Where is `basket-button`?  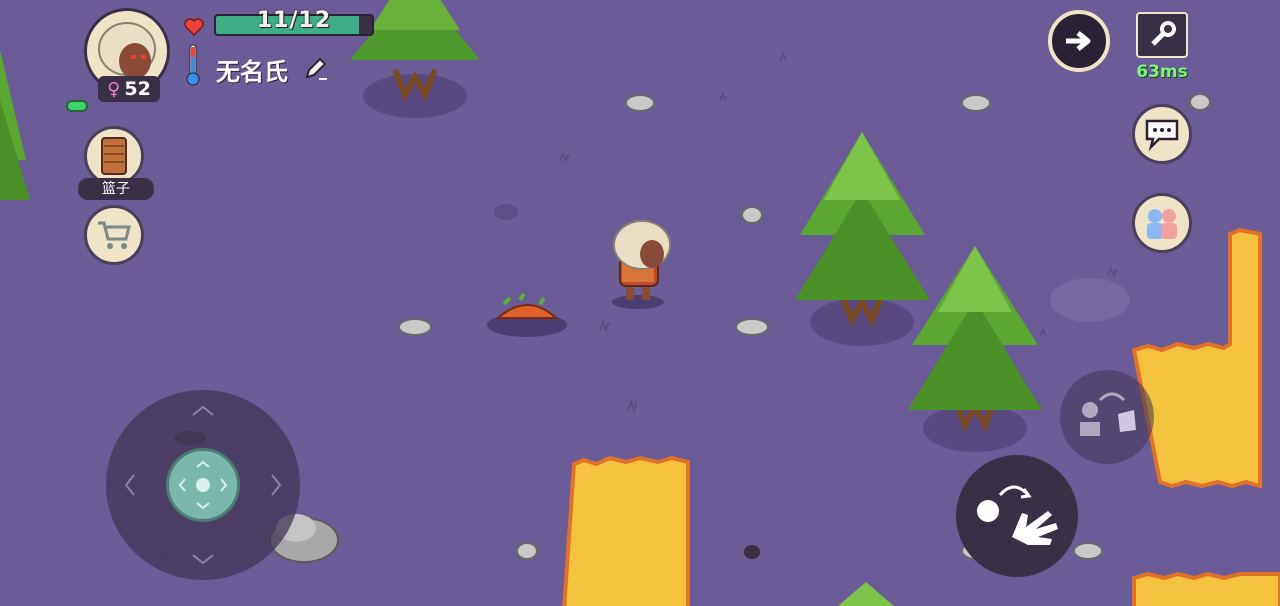 basket-button is located at coordinates (114, 156).